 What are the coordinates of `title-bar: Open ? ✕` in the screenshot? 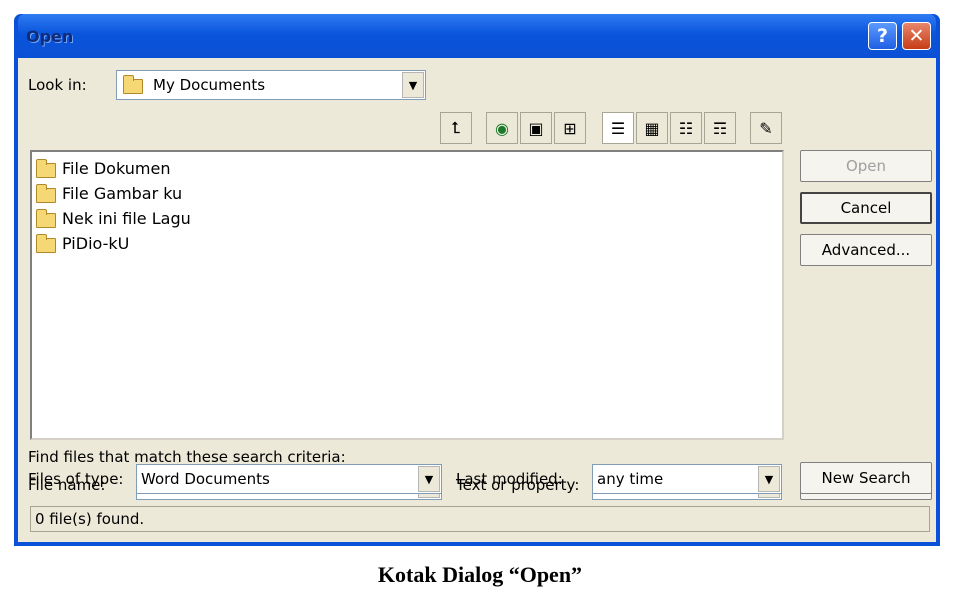 It's located at (477, 36).